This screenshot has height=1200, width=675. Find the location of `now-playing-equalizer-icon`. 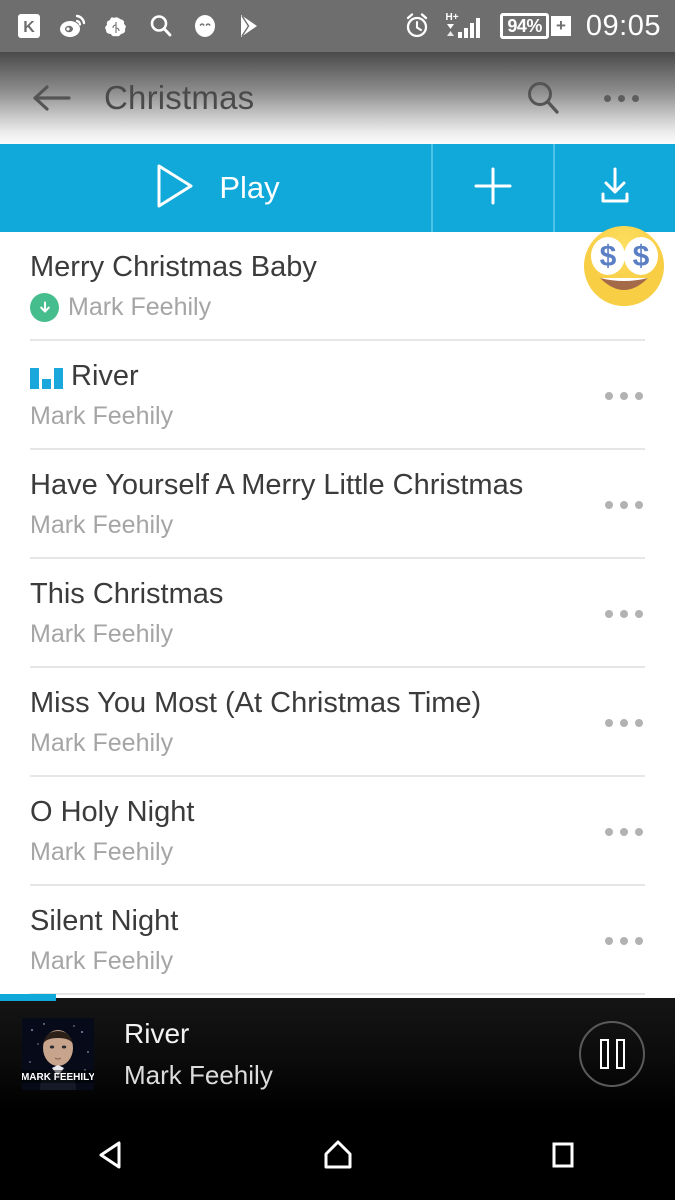

now-playing-equalizer-icon is located at coordinates (46, 377).